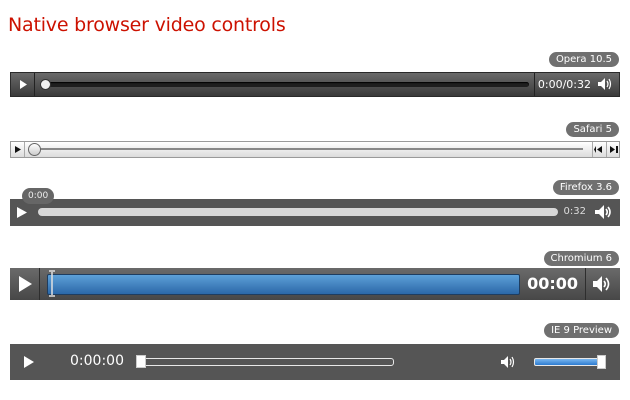 This screenshot has height=400, width=630. I want to click on firefox-play-button, so click(22, 214).